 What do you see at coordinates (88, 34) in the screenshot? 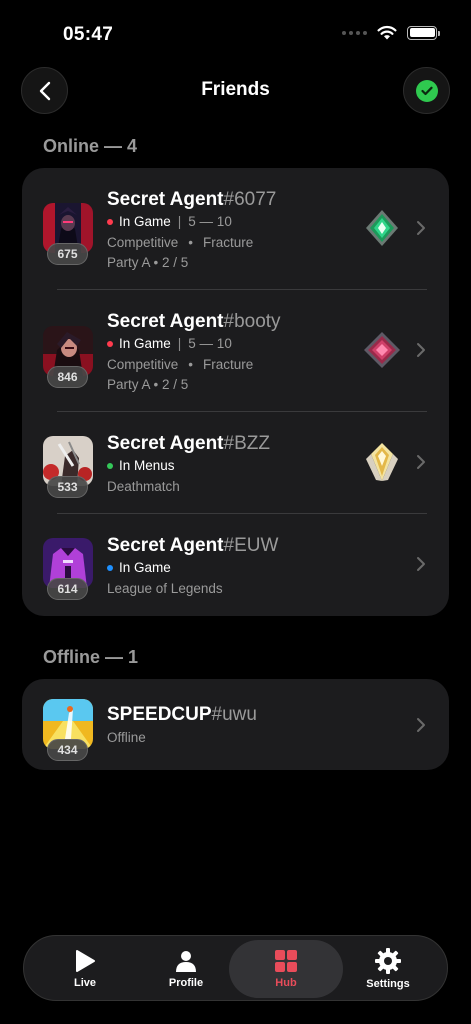
I see `status-time: 05:47` at bounding box center [88, 34].